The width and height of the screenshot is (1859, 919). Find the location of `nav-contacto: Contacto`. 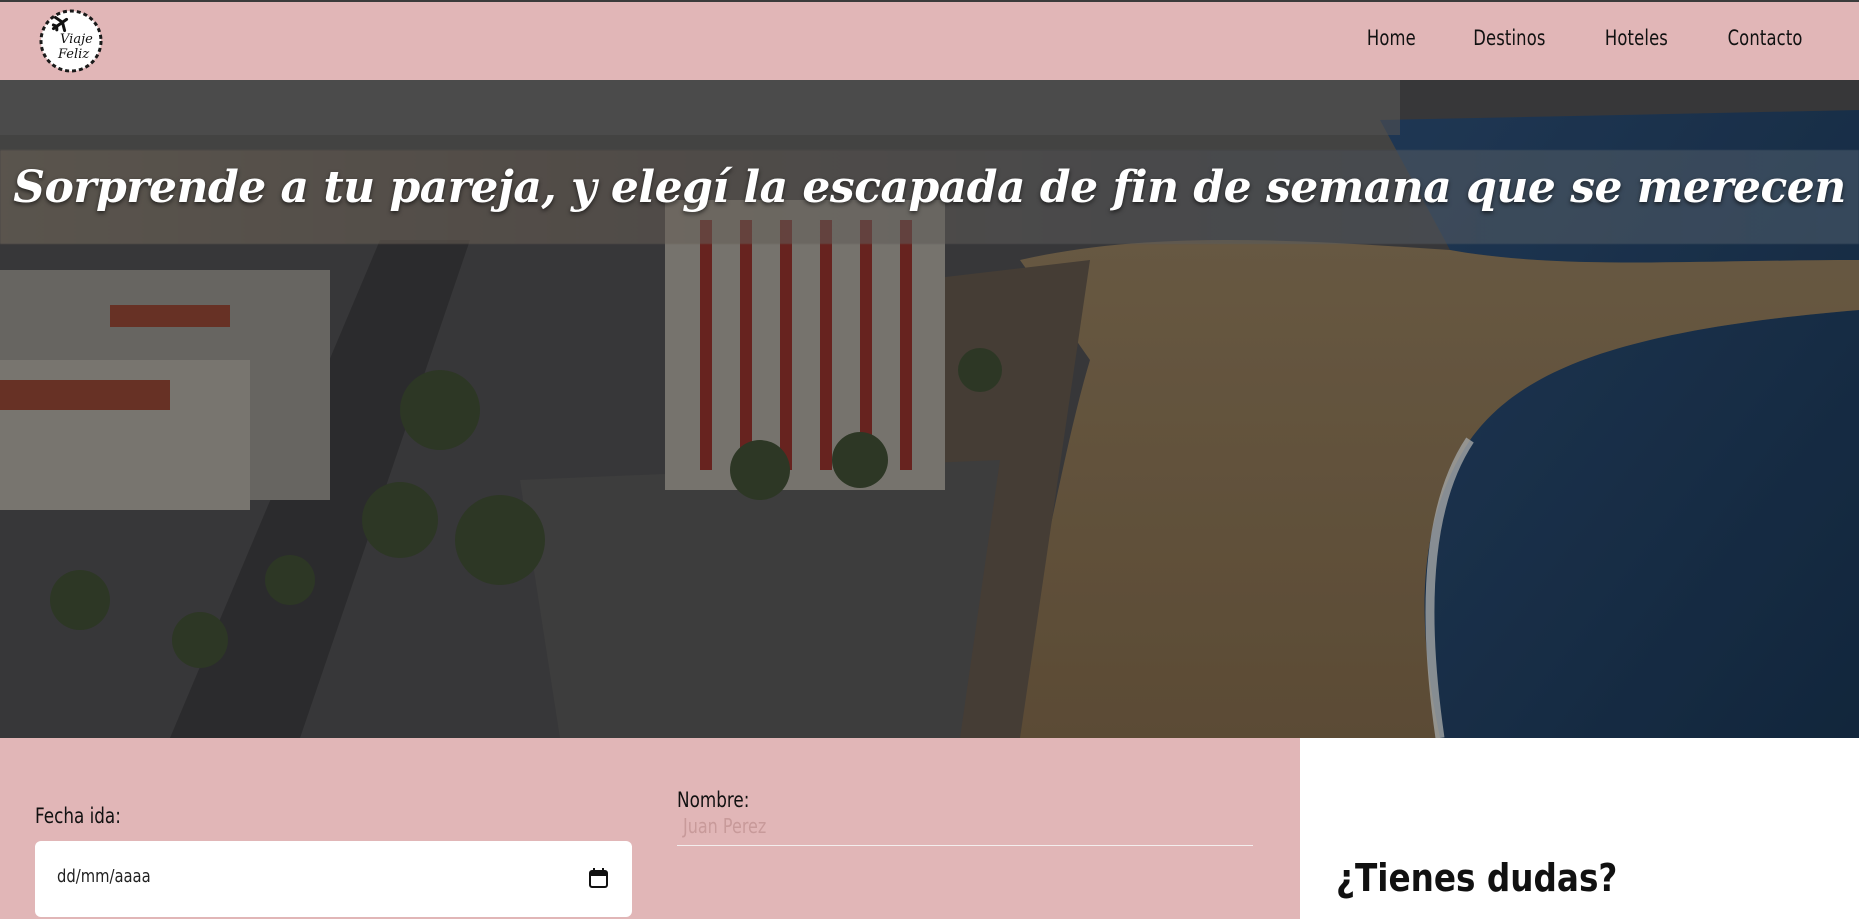

nav-contacto: Contacto is located at coordinates (1764, 38).